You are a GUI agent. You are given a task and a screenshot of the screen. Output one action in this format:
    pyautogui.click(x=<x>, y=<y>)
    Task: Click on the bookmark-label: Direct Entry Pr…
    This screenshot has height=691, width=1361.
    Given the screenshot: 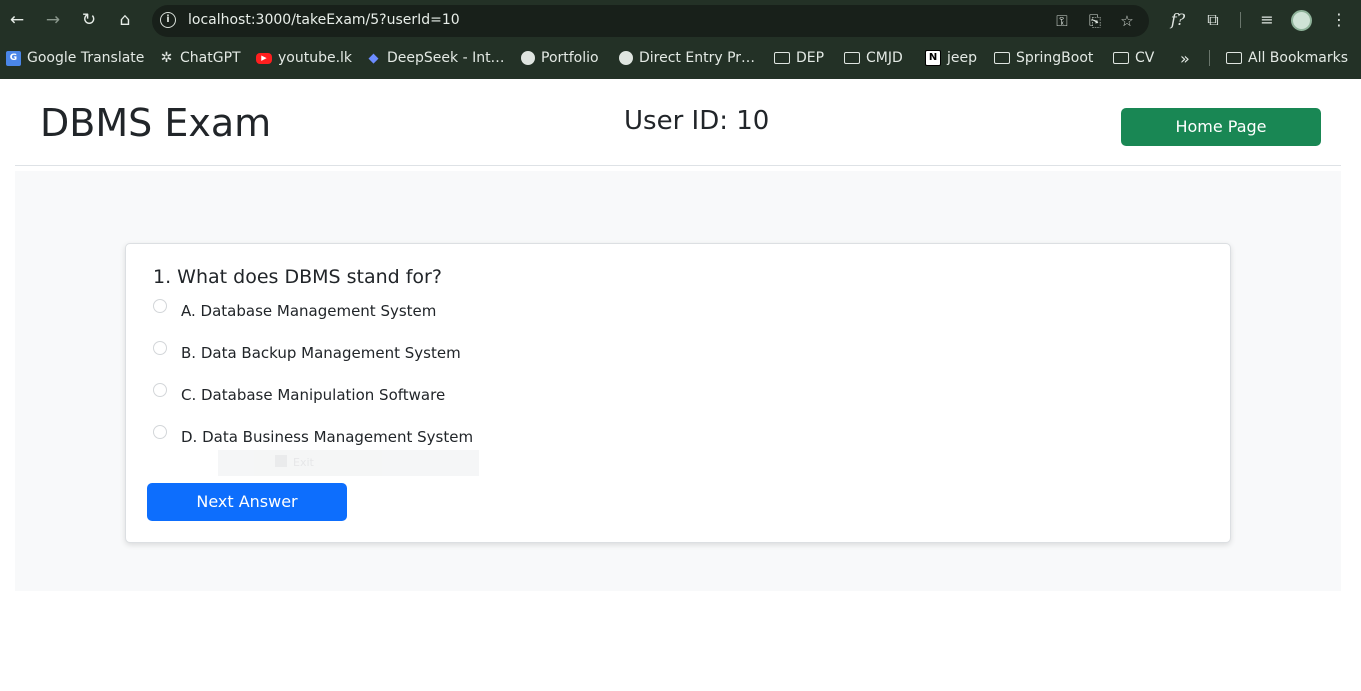 What is the action you would take?
    pyautogui.click(x=697, y=58)
    